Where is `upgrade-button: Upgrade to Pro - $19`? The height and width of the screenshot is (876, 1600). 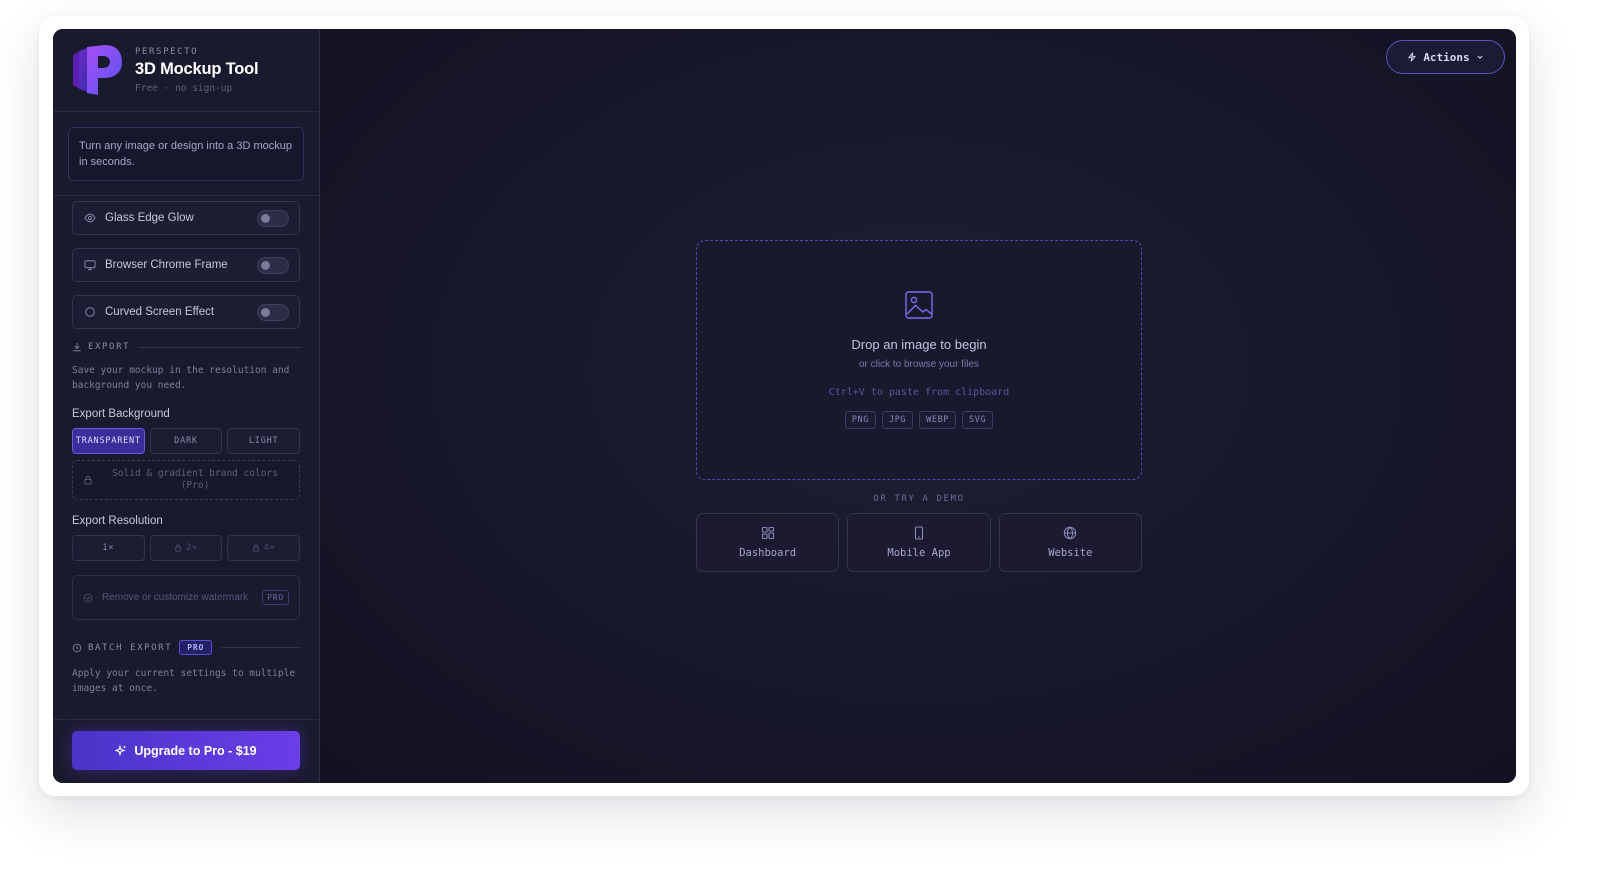
upgrade-button: Upgrade to Pro - $19 is located at coordinates (186, 750).